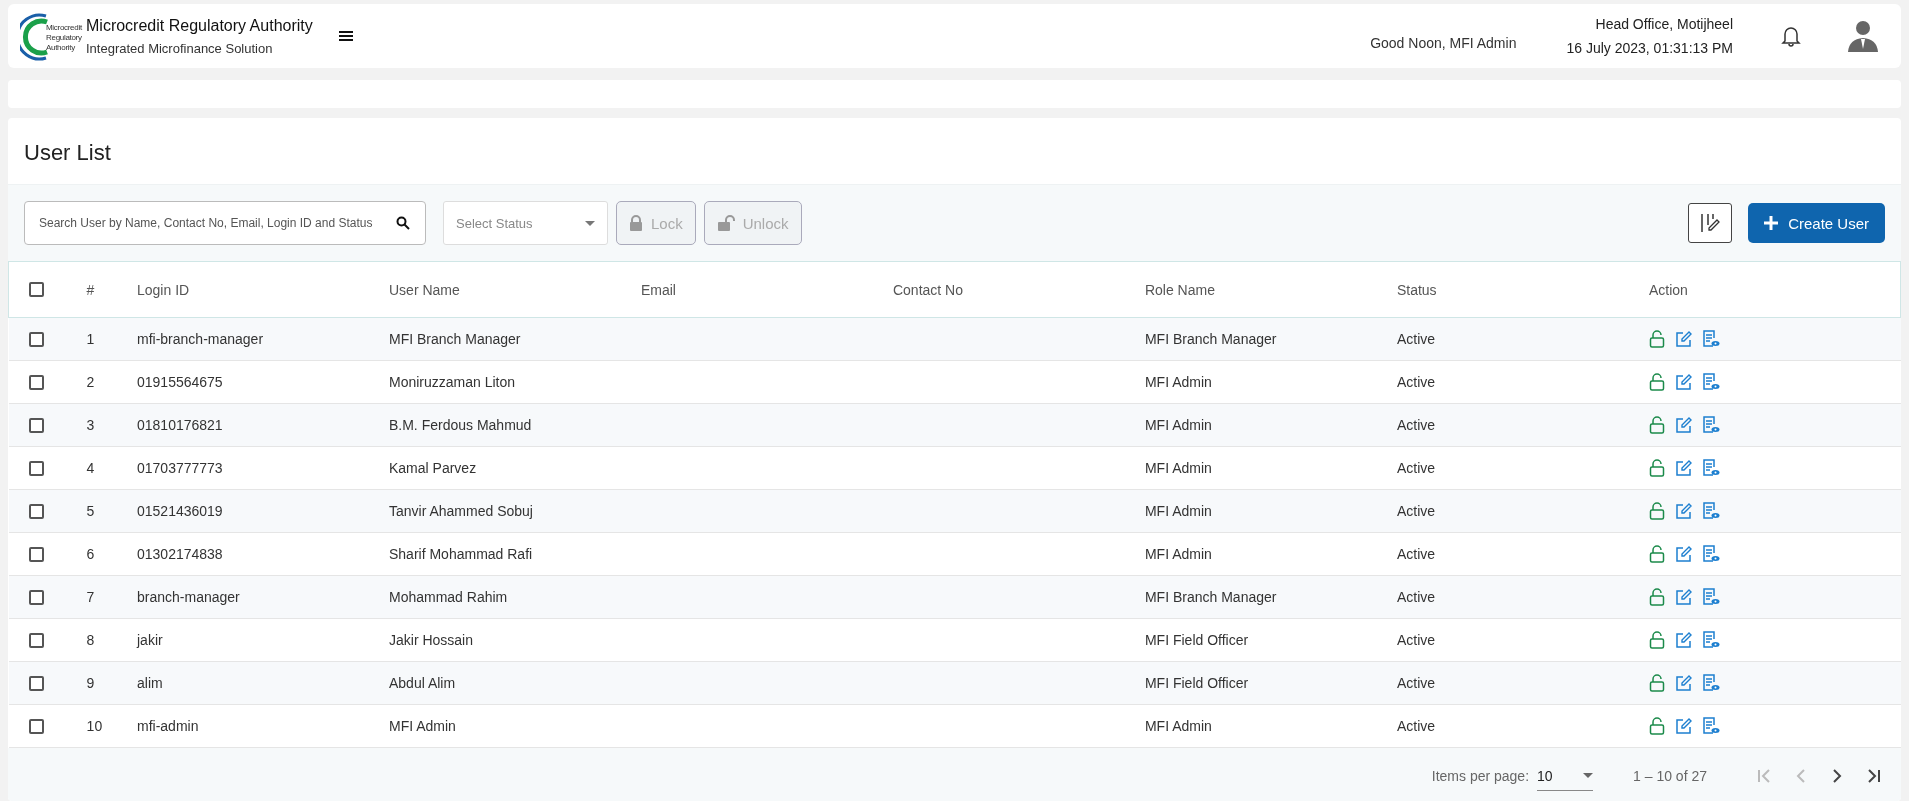  I want to click on table-cell: alim, so click(150, 683).